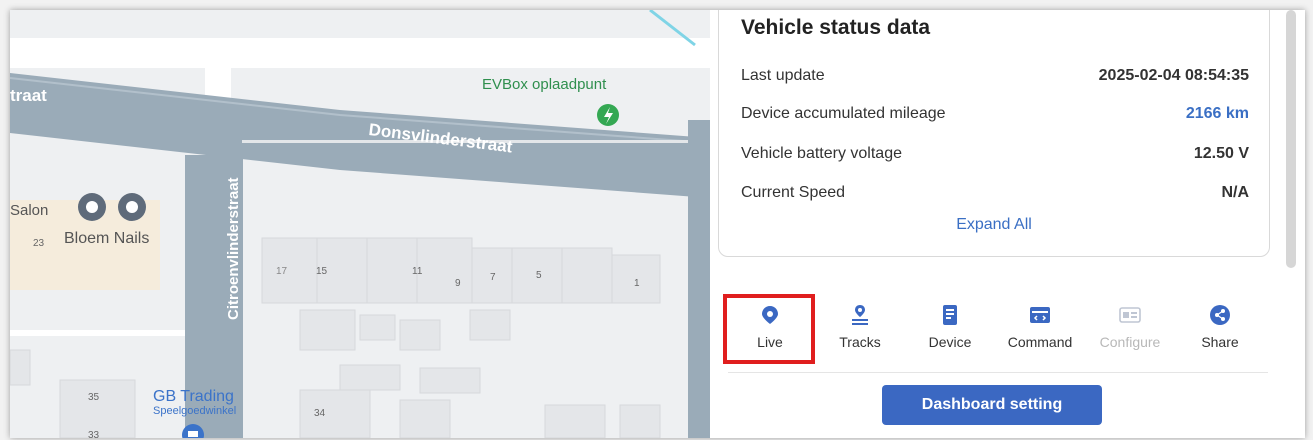  What do you see at coordinates (1291, 139) in the screenshot?
I see `panel-scrollbar` at bounding box center [1291, 139].